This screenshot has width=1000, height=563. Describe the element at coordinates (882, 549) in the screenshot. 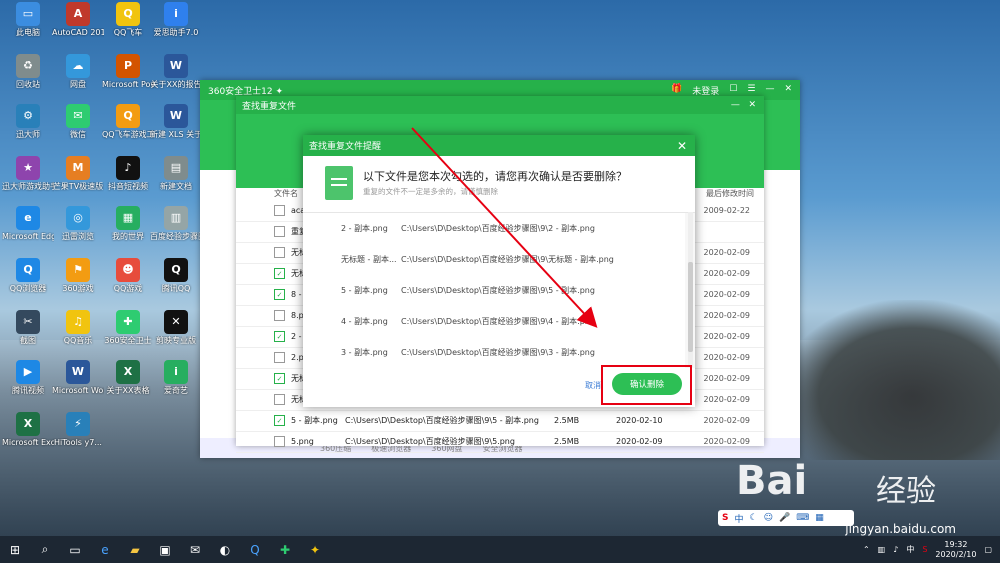

I see `network-icon: ▥` at that location.